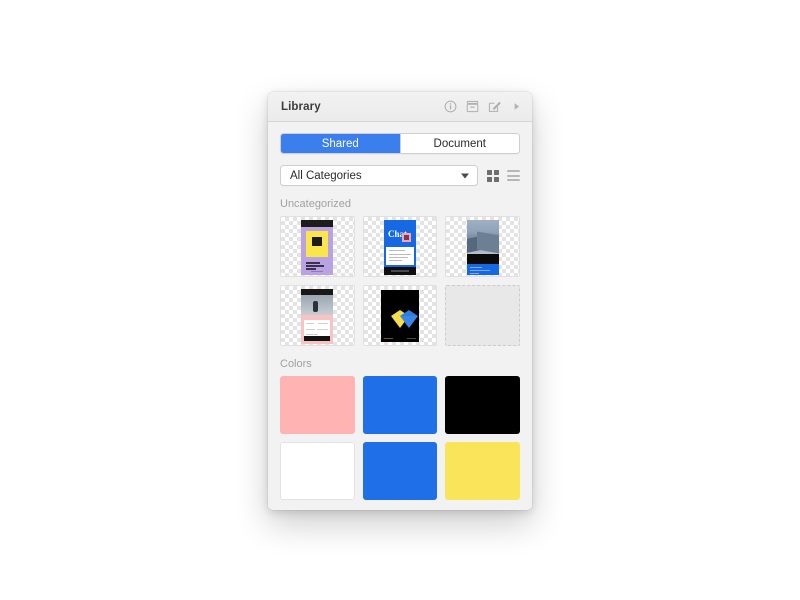 This screenshot has height=600, width=800. What do you see at coordinates (450, 106) in the screenshot?
I see `info-icon` at bounding box center [450, 106].